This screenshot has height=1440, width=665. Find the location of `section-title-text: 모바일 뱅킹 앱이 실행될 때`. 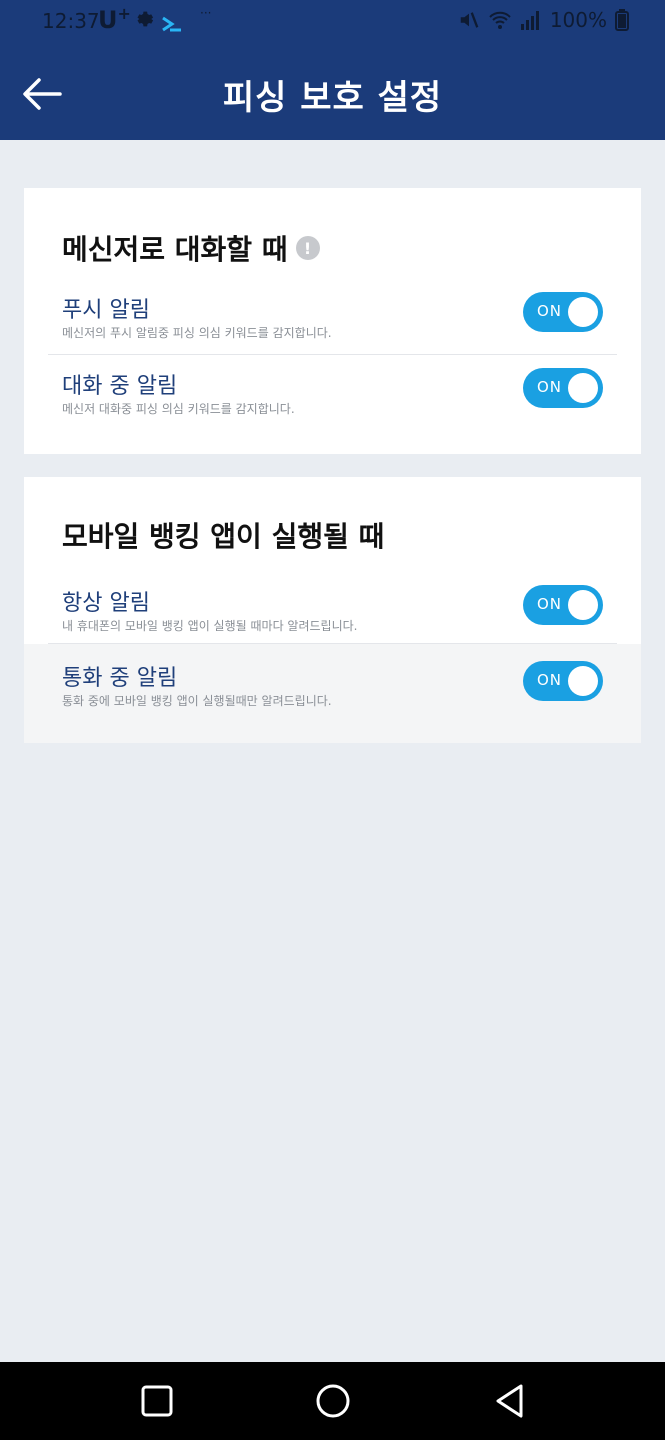

section-title-text: 모바일 뱅킹 앱이 실행될 때 is located at coordinates (223, 536).